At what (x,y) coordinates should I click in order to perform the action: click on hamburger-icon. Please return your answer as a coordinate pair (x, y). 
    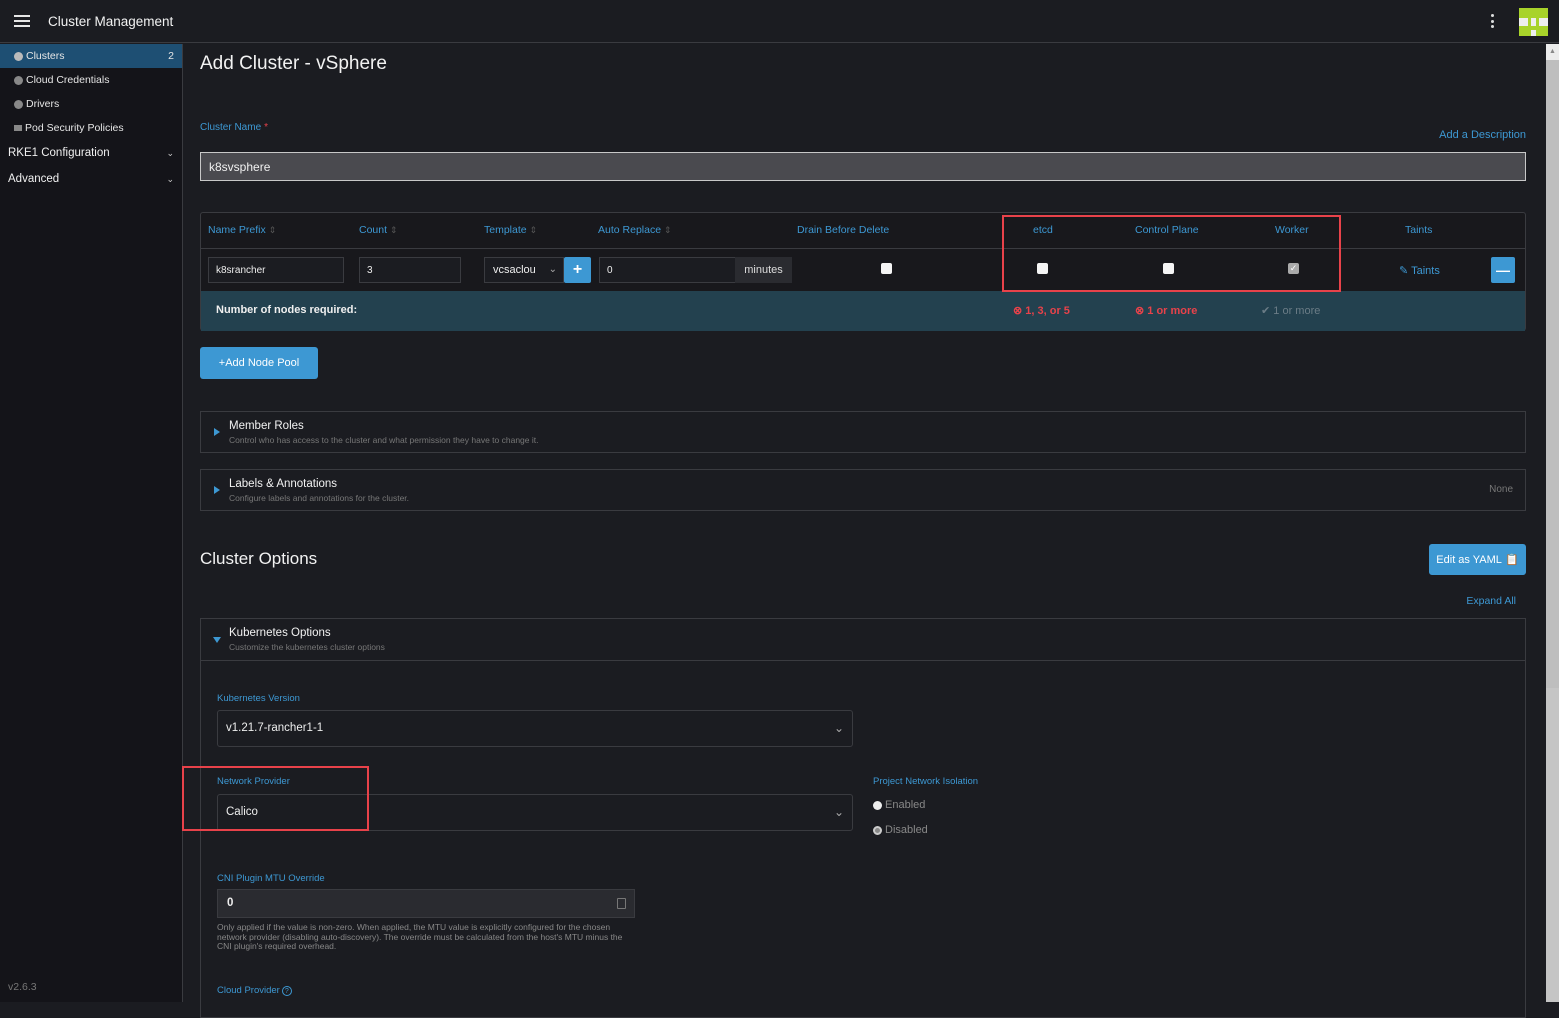
    Looking at the image, I should click on (22, 21).